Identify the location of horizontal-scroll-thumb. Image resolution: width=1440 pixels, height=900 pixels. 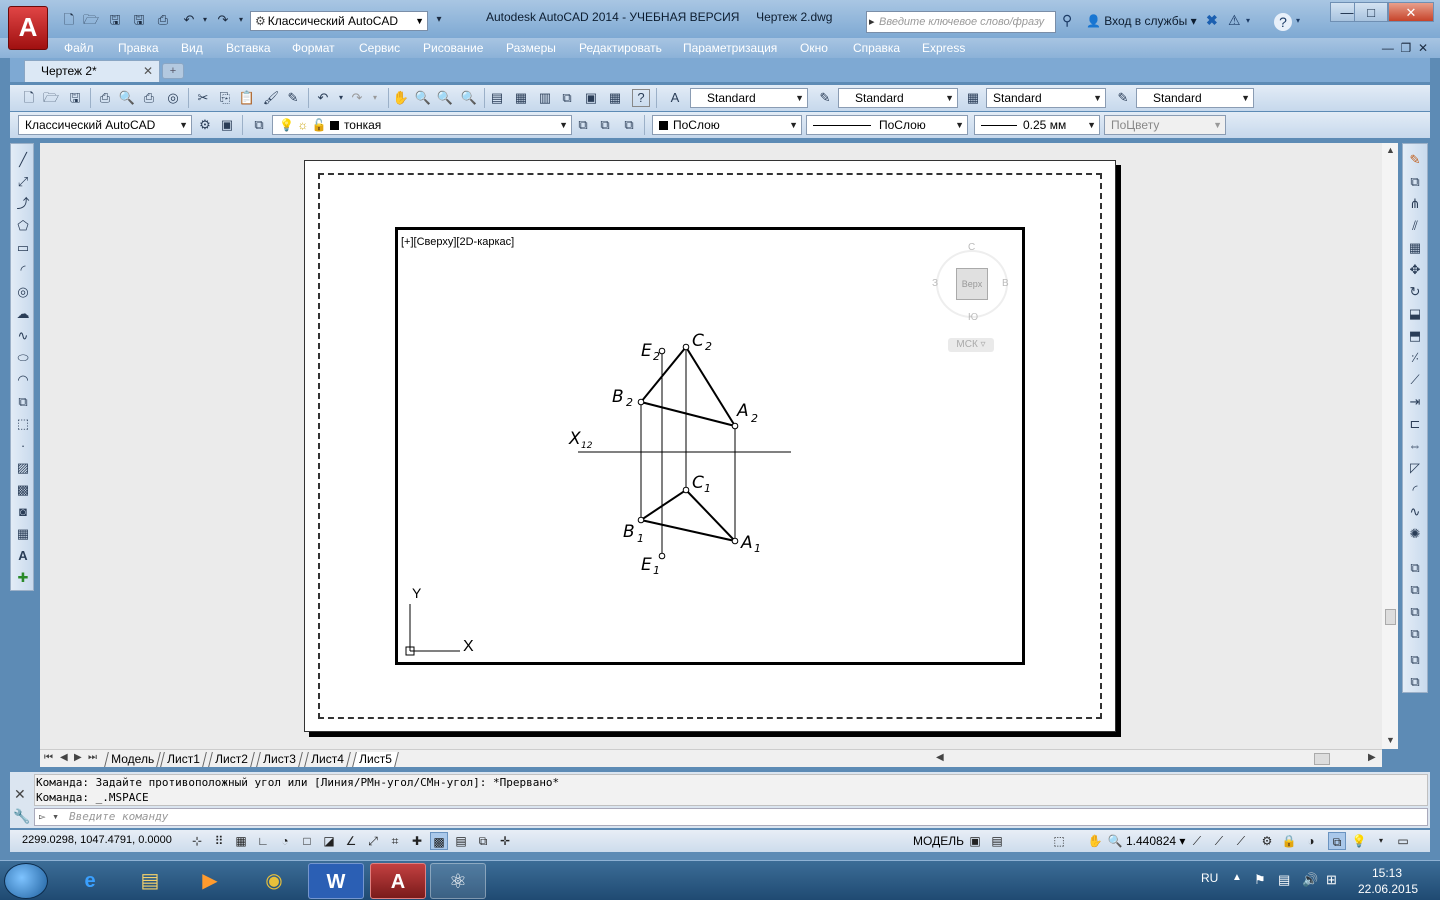
(1322, 759).